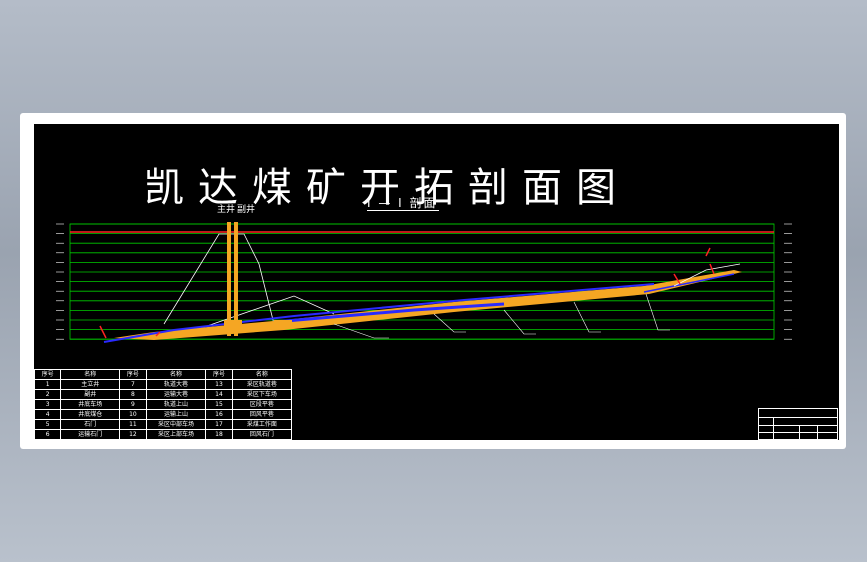 The image size is (867, 562). Describe the element at coordinates (133, 404) in the screenshot. I see `legend-cell: 9` at that location.